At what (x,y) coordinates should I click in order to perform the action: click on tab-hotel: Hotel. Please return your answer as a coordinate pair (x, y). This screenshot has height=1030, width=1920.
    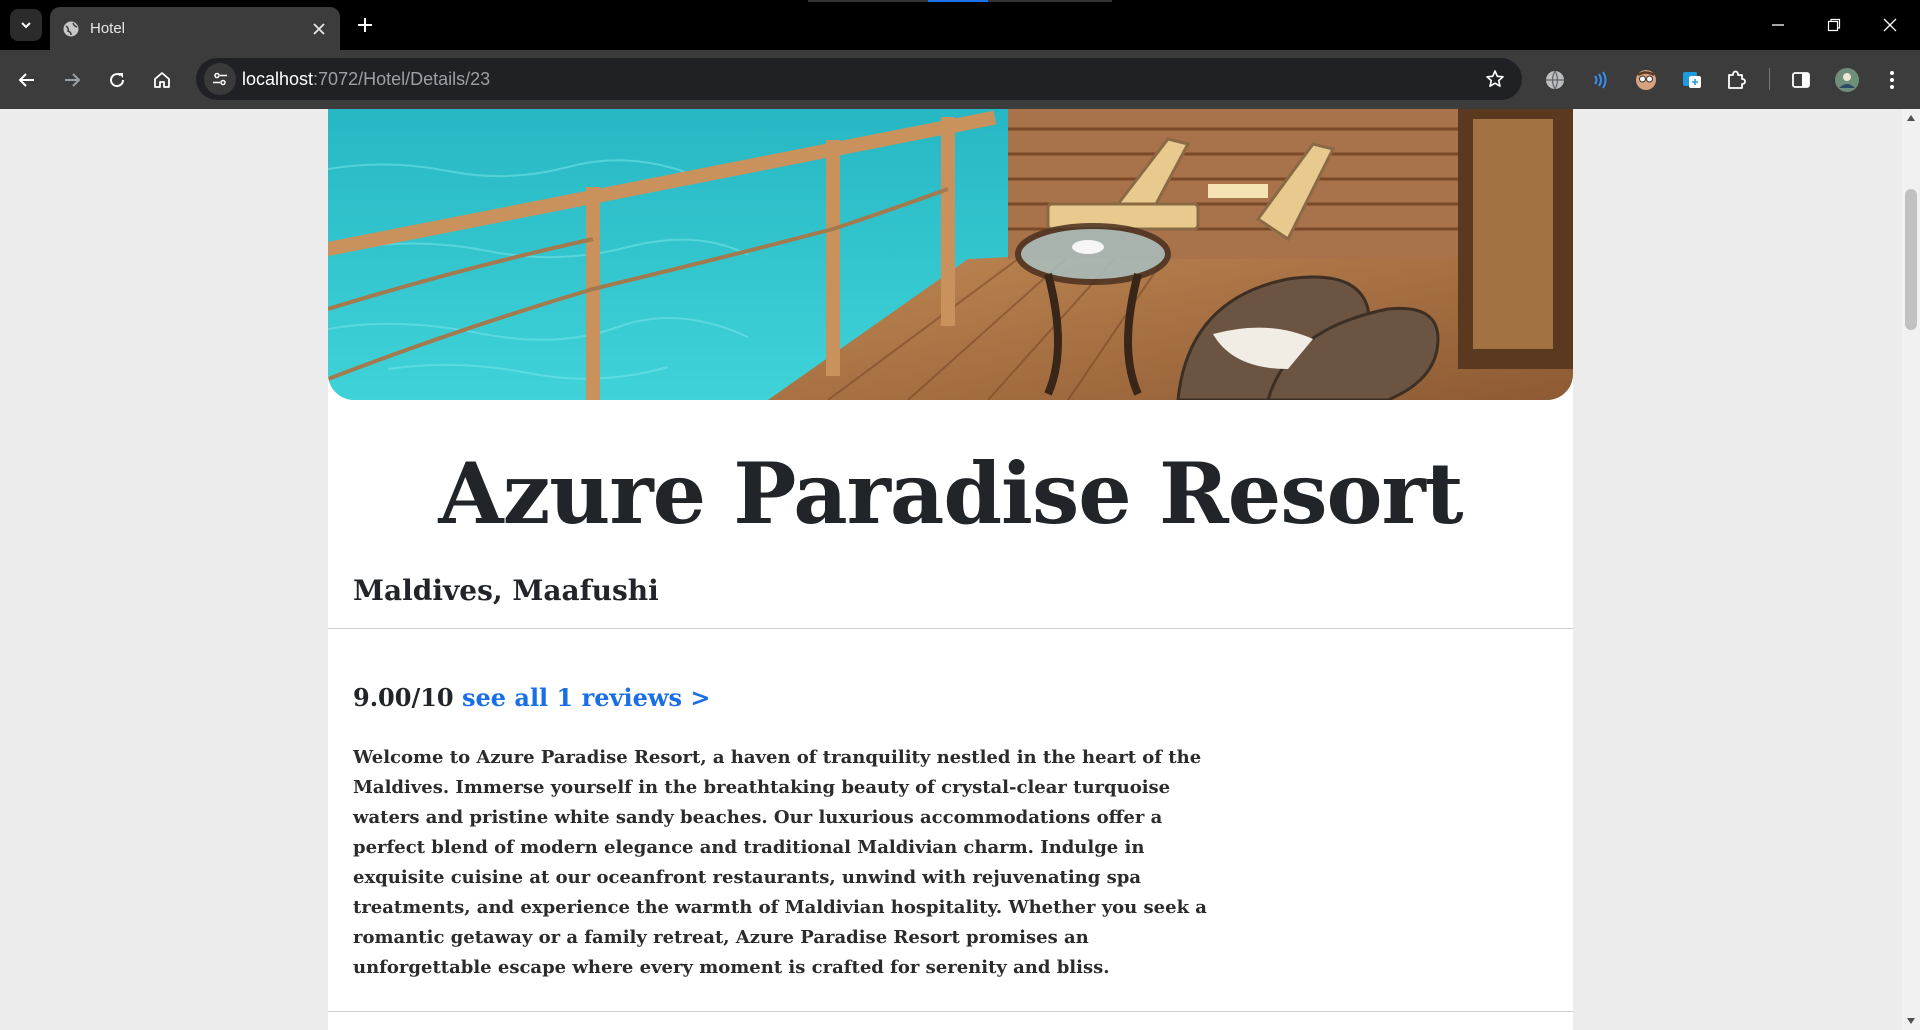
    Looking at the image, I should click on (195, 28).